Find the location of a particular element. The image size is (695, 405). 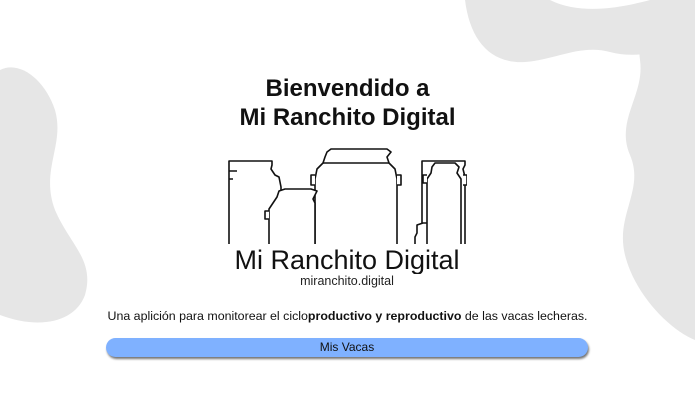

description-text-end: de las vacas lecheras. is located at coordinates (524, 316).